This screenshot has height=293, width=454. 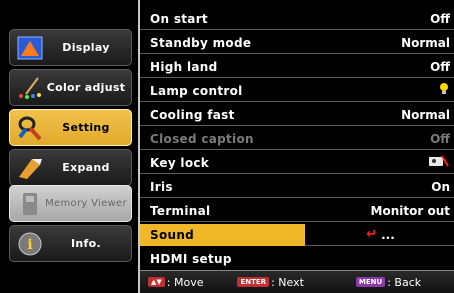 I want to click on menu-row-value: On, so click(x=440, y=186).